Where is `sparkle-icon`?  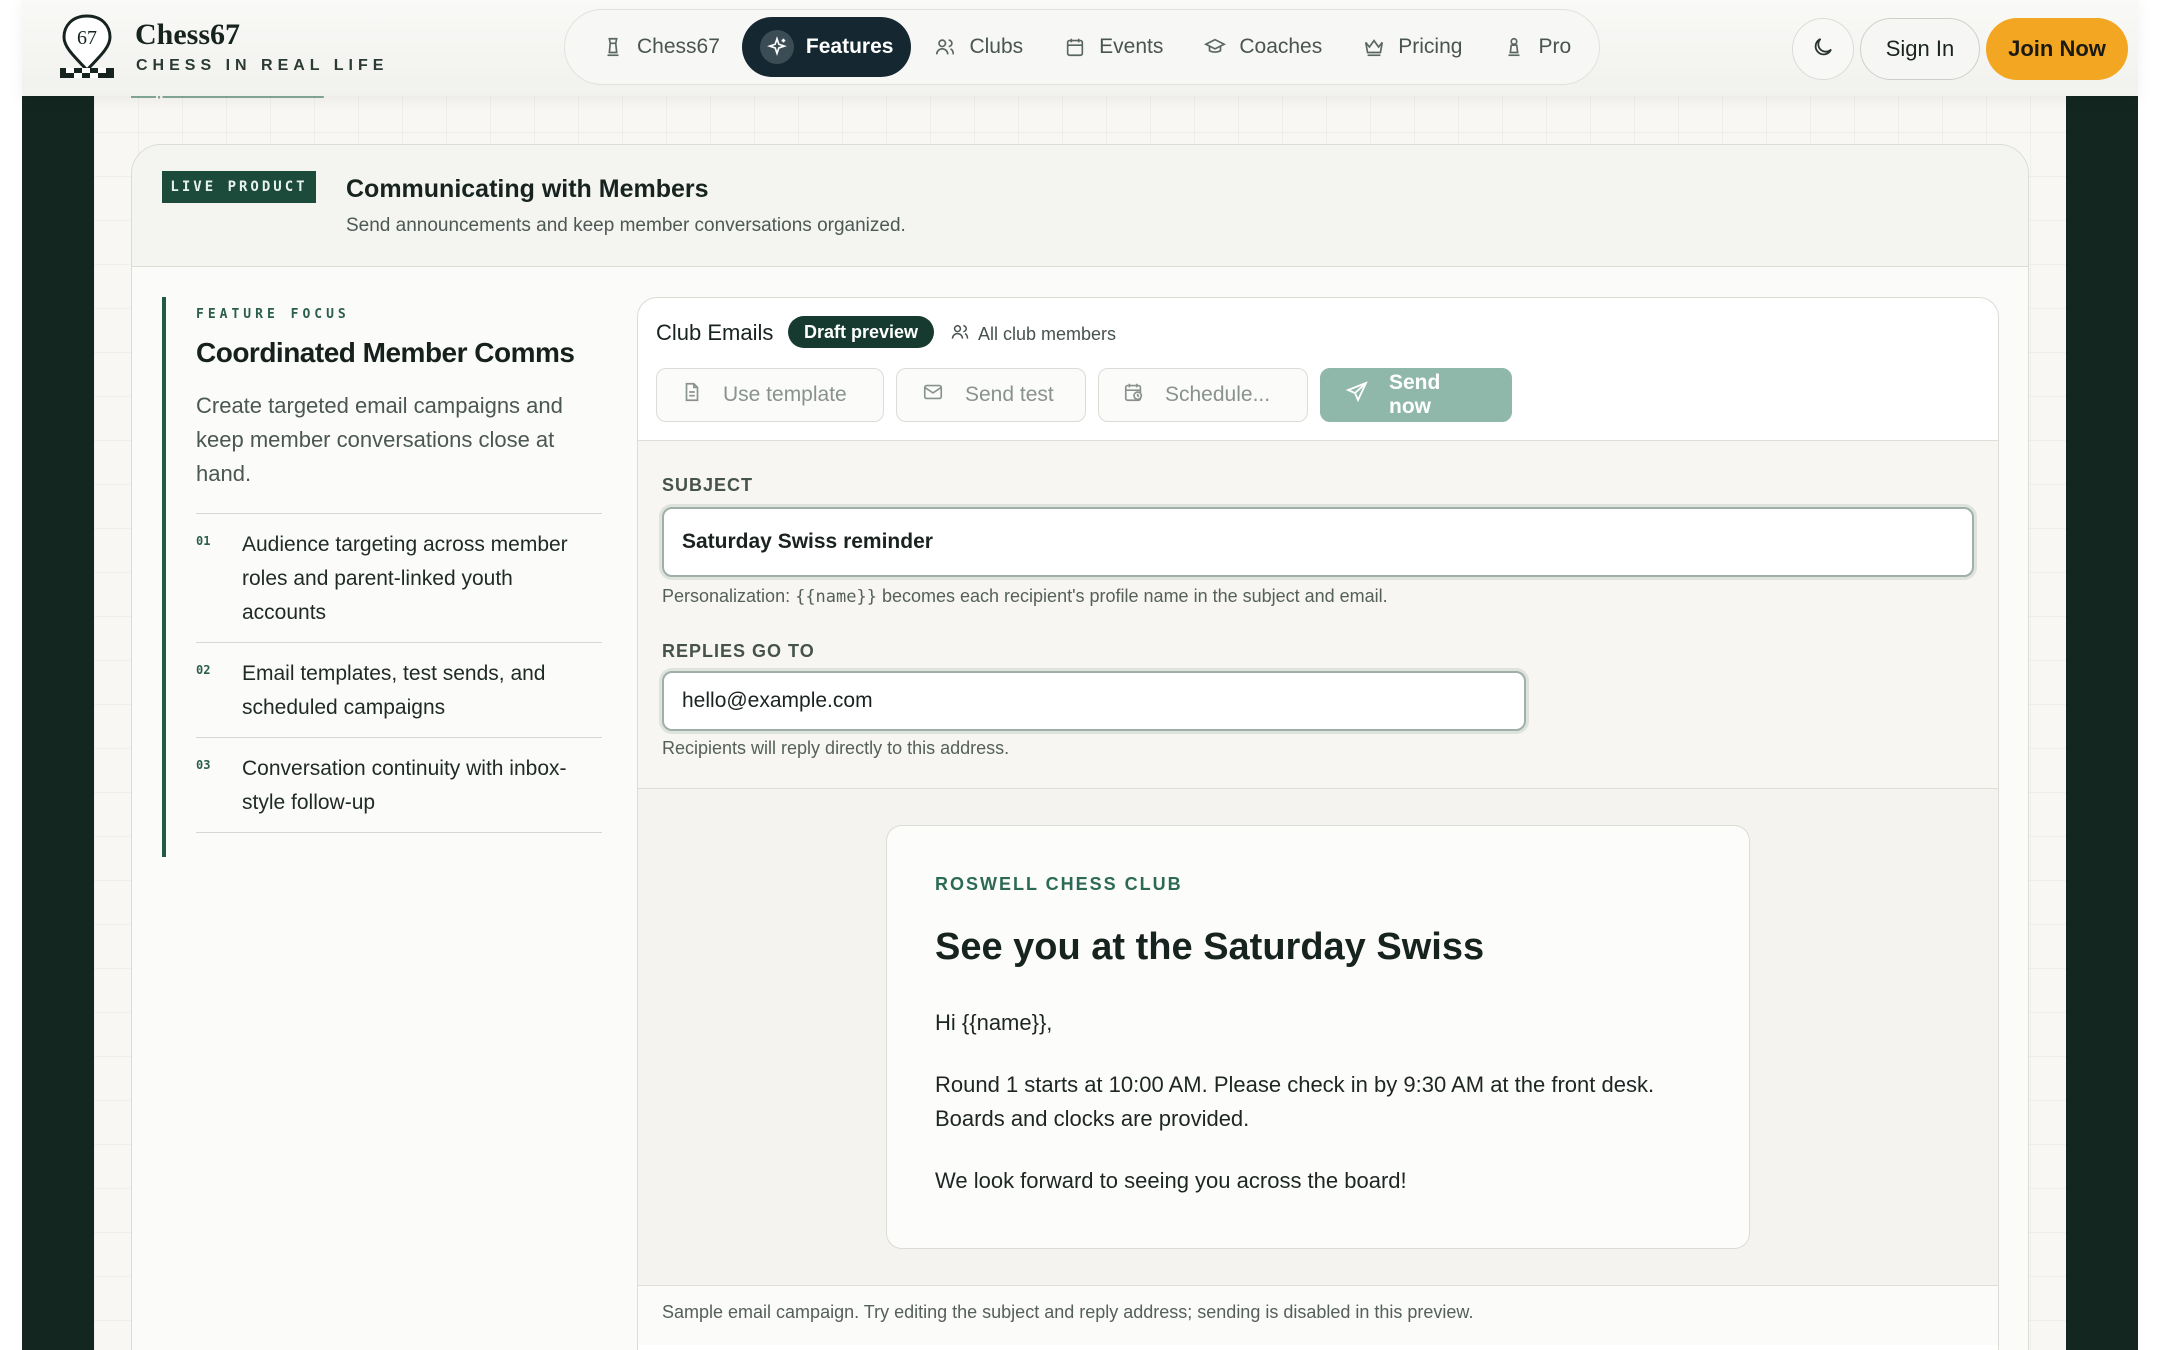 sparkle-icon is located at coordinates (776, 47).